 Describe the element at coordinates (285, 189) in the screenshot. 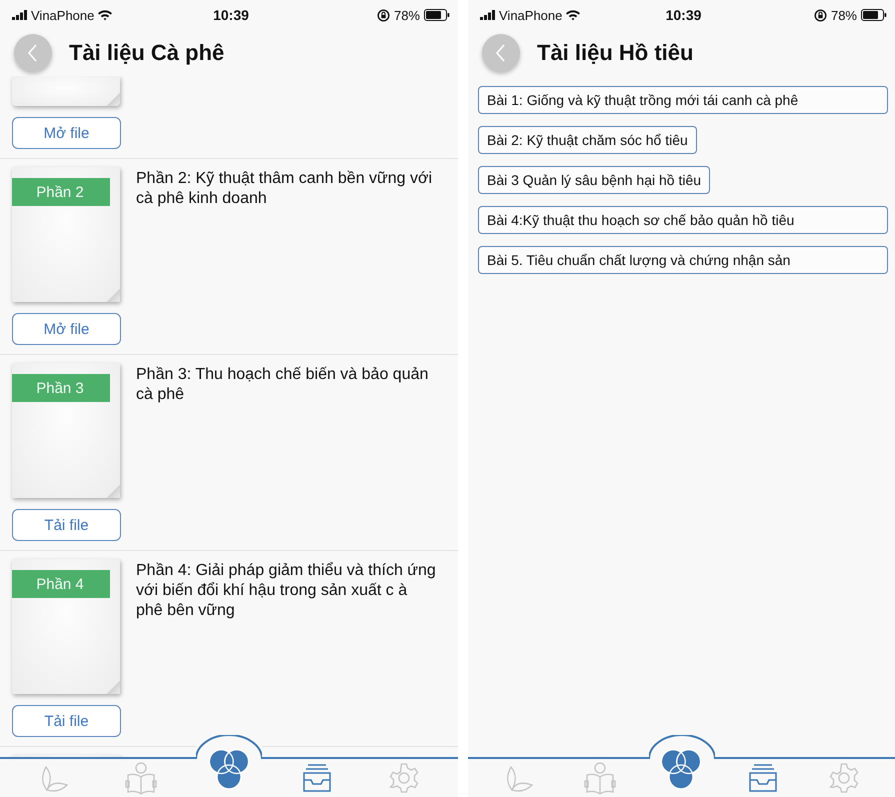

I see `document-title: Phần 2: Kỹ thuật thâm canh bền vững với cà phê kinh doanh` at that location.